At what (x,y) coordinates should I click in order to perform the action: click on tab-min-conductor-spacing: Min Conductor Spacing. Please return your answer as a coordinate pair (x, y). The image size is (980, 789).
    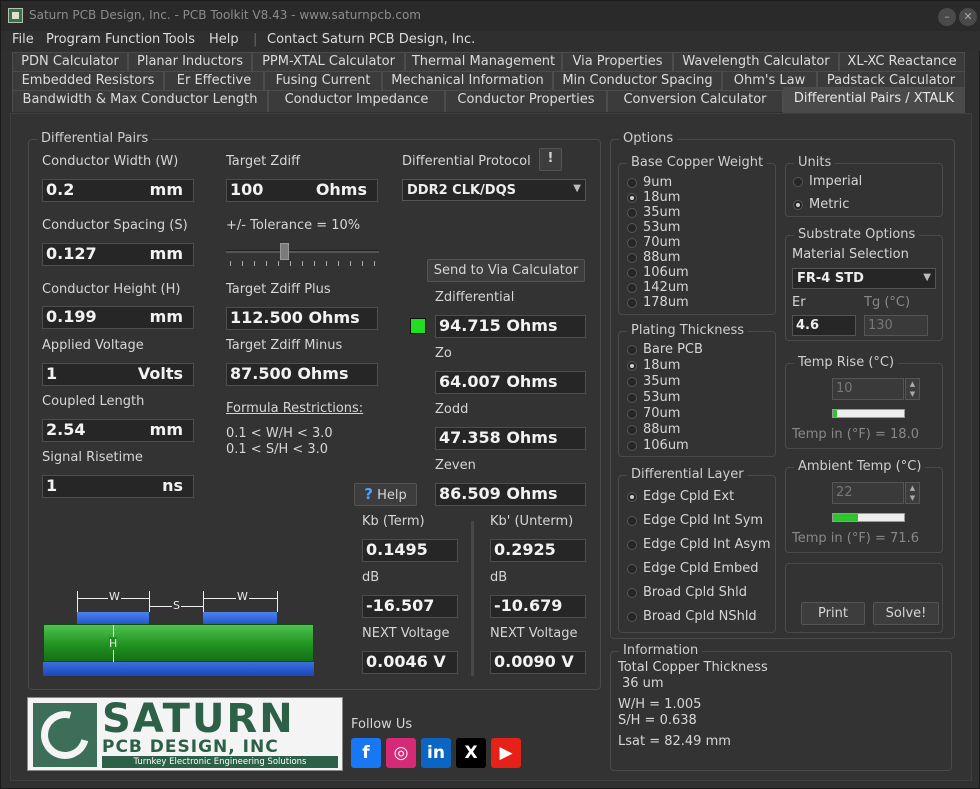
    Looking at the image, I should click on (637, 80).